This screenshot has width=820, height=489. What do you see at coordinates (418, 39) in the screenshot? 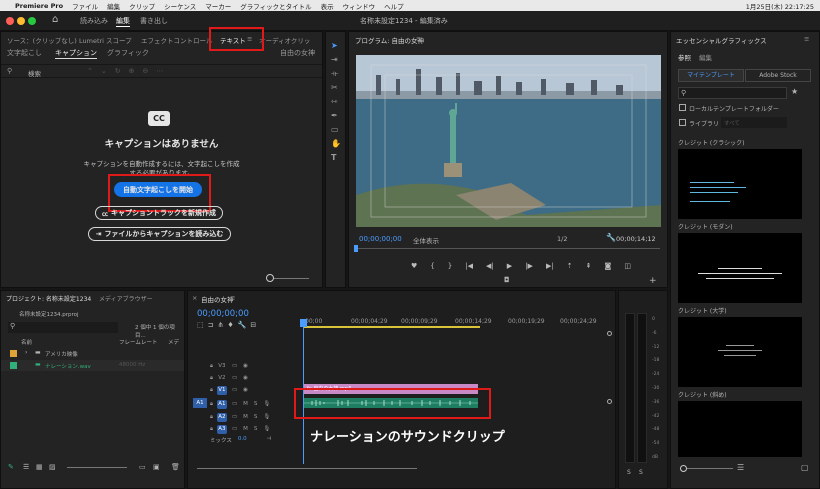
I see `program-menu-icon: ≡` at bounding box center [418, 39].